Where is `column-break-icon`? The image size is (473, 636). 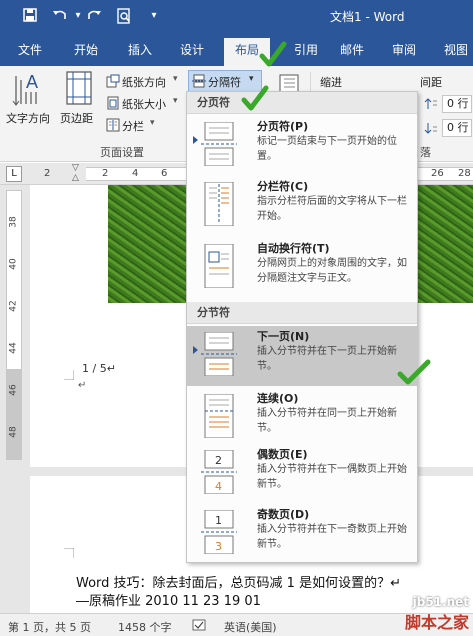 column-break-icon is located at coordinates (219, 204).